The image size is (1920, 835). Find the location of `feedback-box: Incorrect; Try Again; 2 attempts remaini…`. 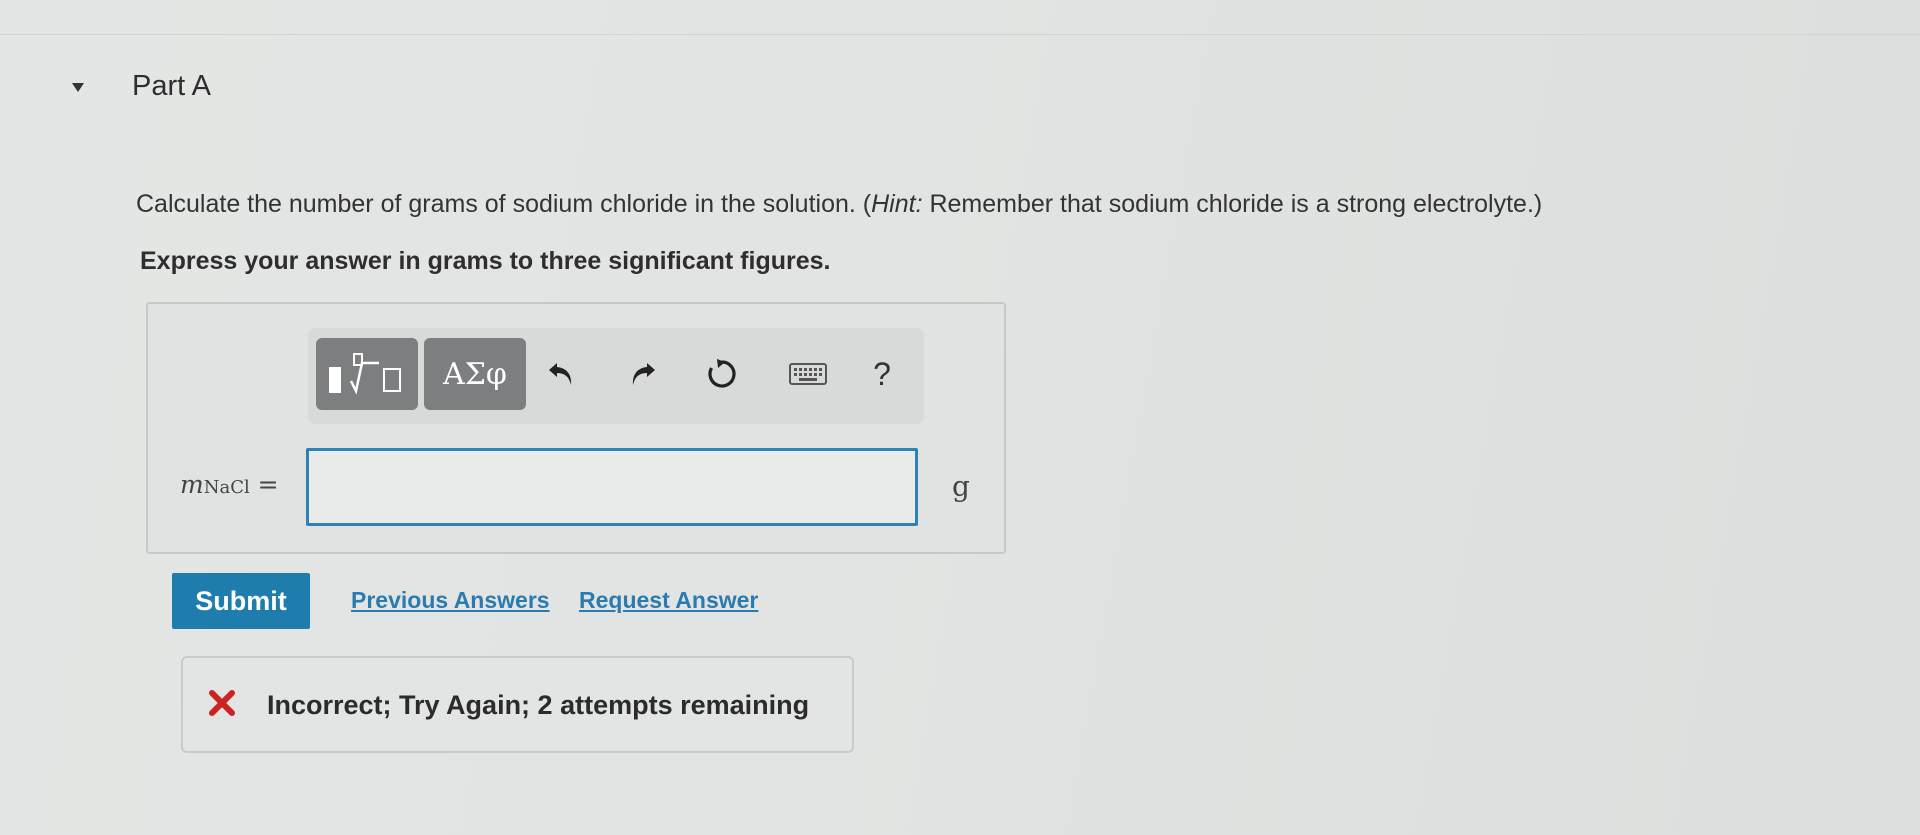

feedback-box: Incorrect; Try Again; 2 attempts remaini… is located at coordinates (517, 704).